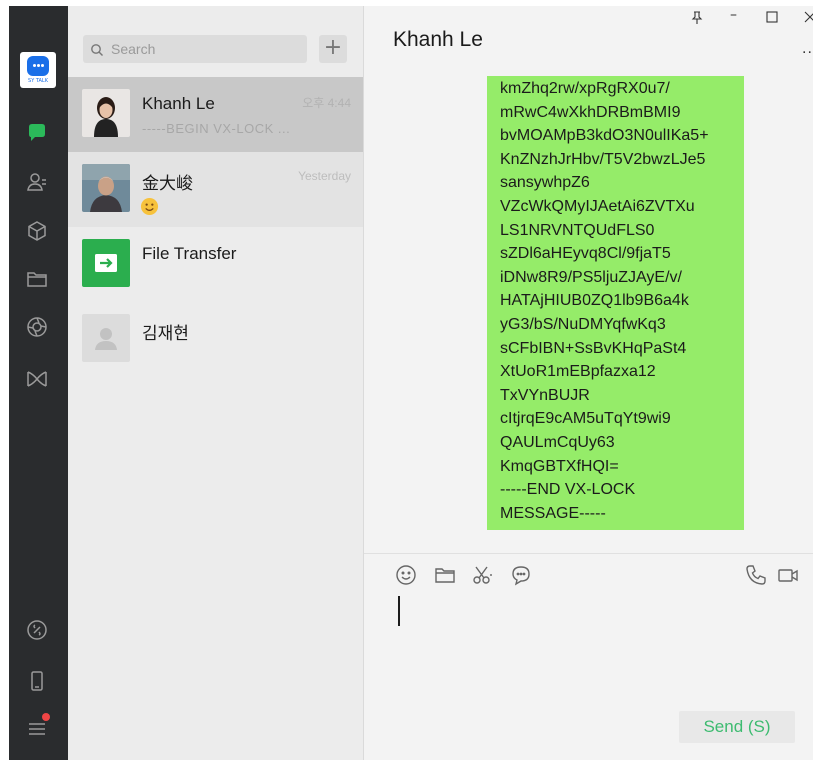 Image resolution: width=813 pixels, height=760 pixels. What do you see at coordinates (593, 348) in the screenshot?
I see `message-line: sCFbIBN+SsBvKHqPaSt4` at bounding box center [593, 348].